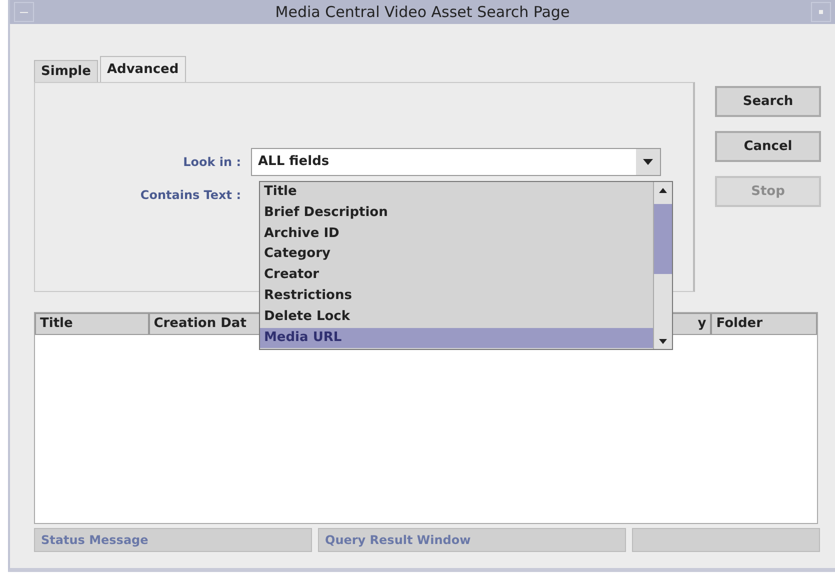  What do you see at coordinates (143, 69) in the screenshot?
I see `tab: Advanced` at bounding box center [143, 69].